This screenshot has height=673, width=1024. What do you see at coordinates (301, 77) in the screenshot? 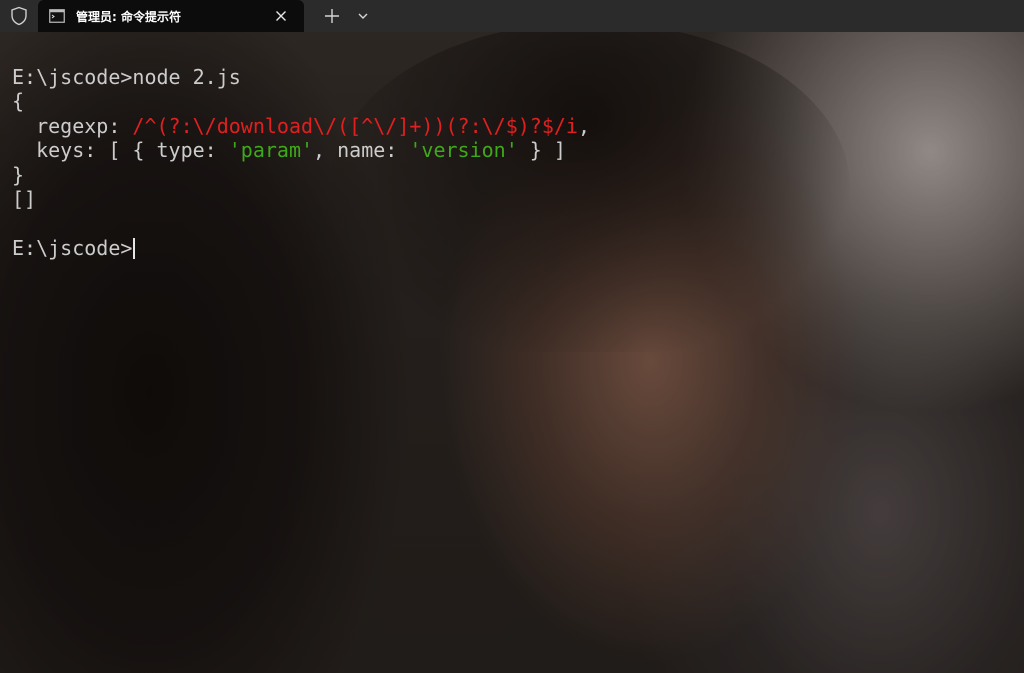
I see `command-line: E:\jscode>node 2.js` at bounding box center [301, 77].